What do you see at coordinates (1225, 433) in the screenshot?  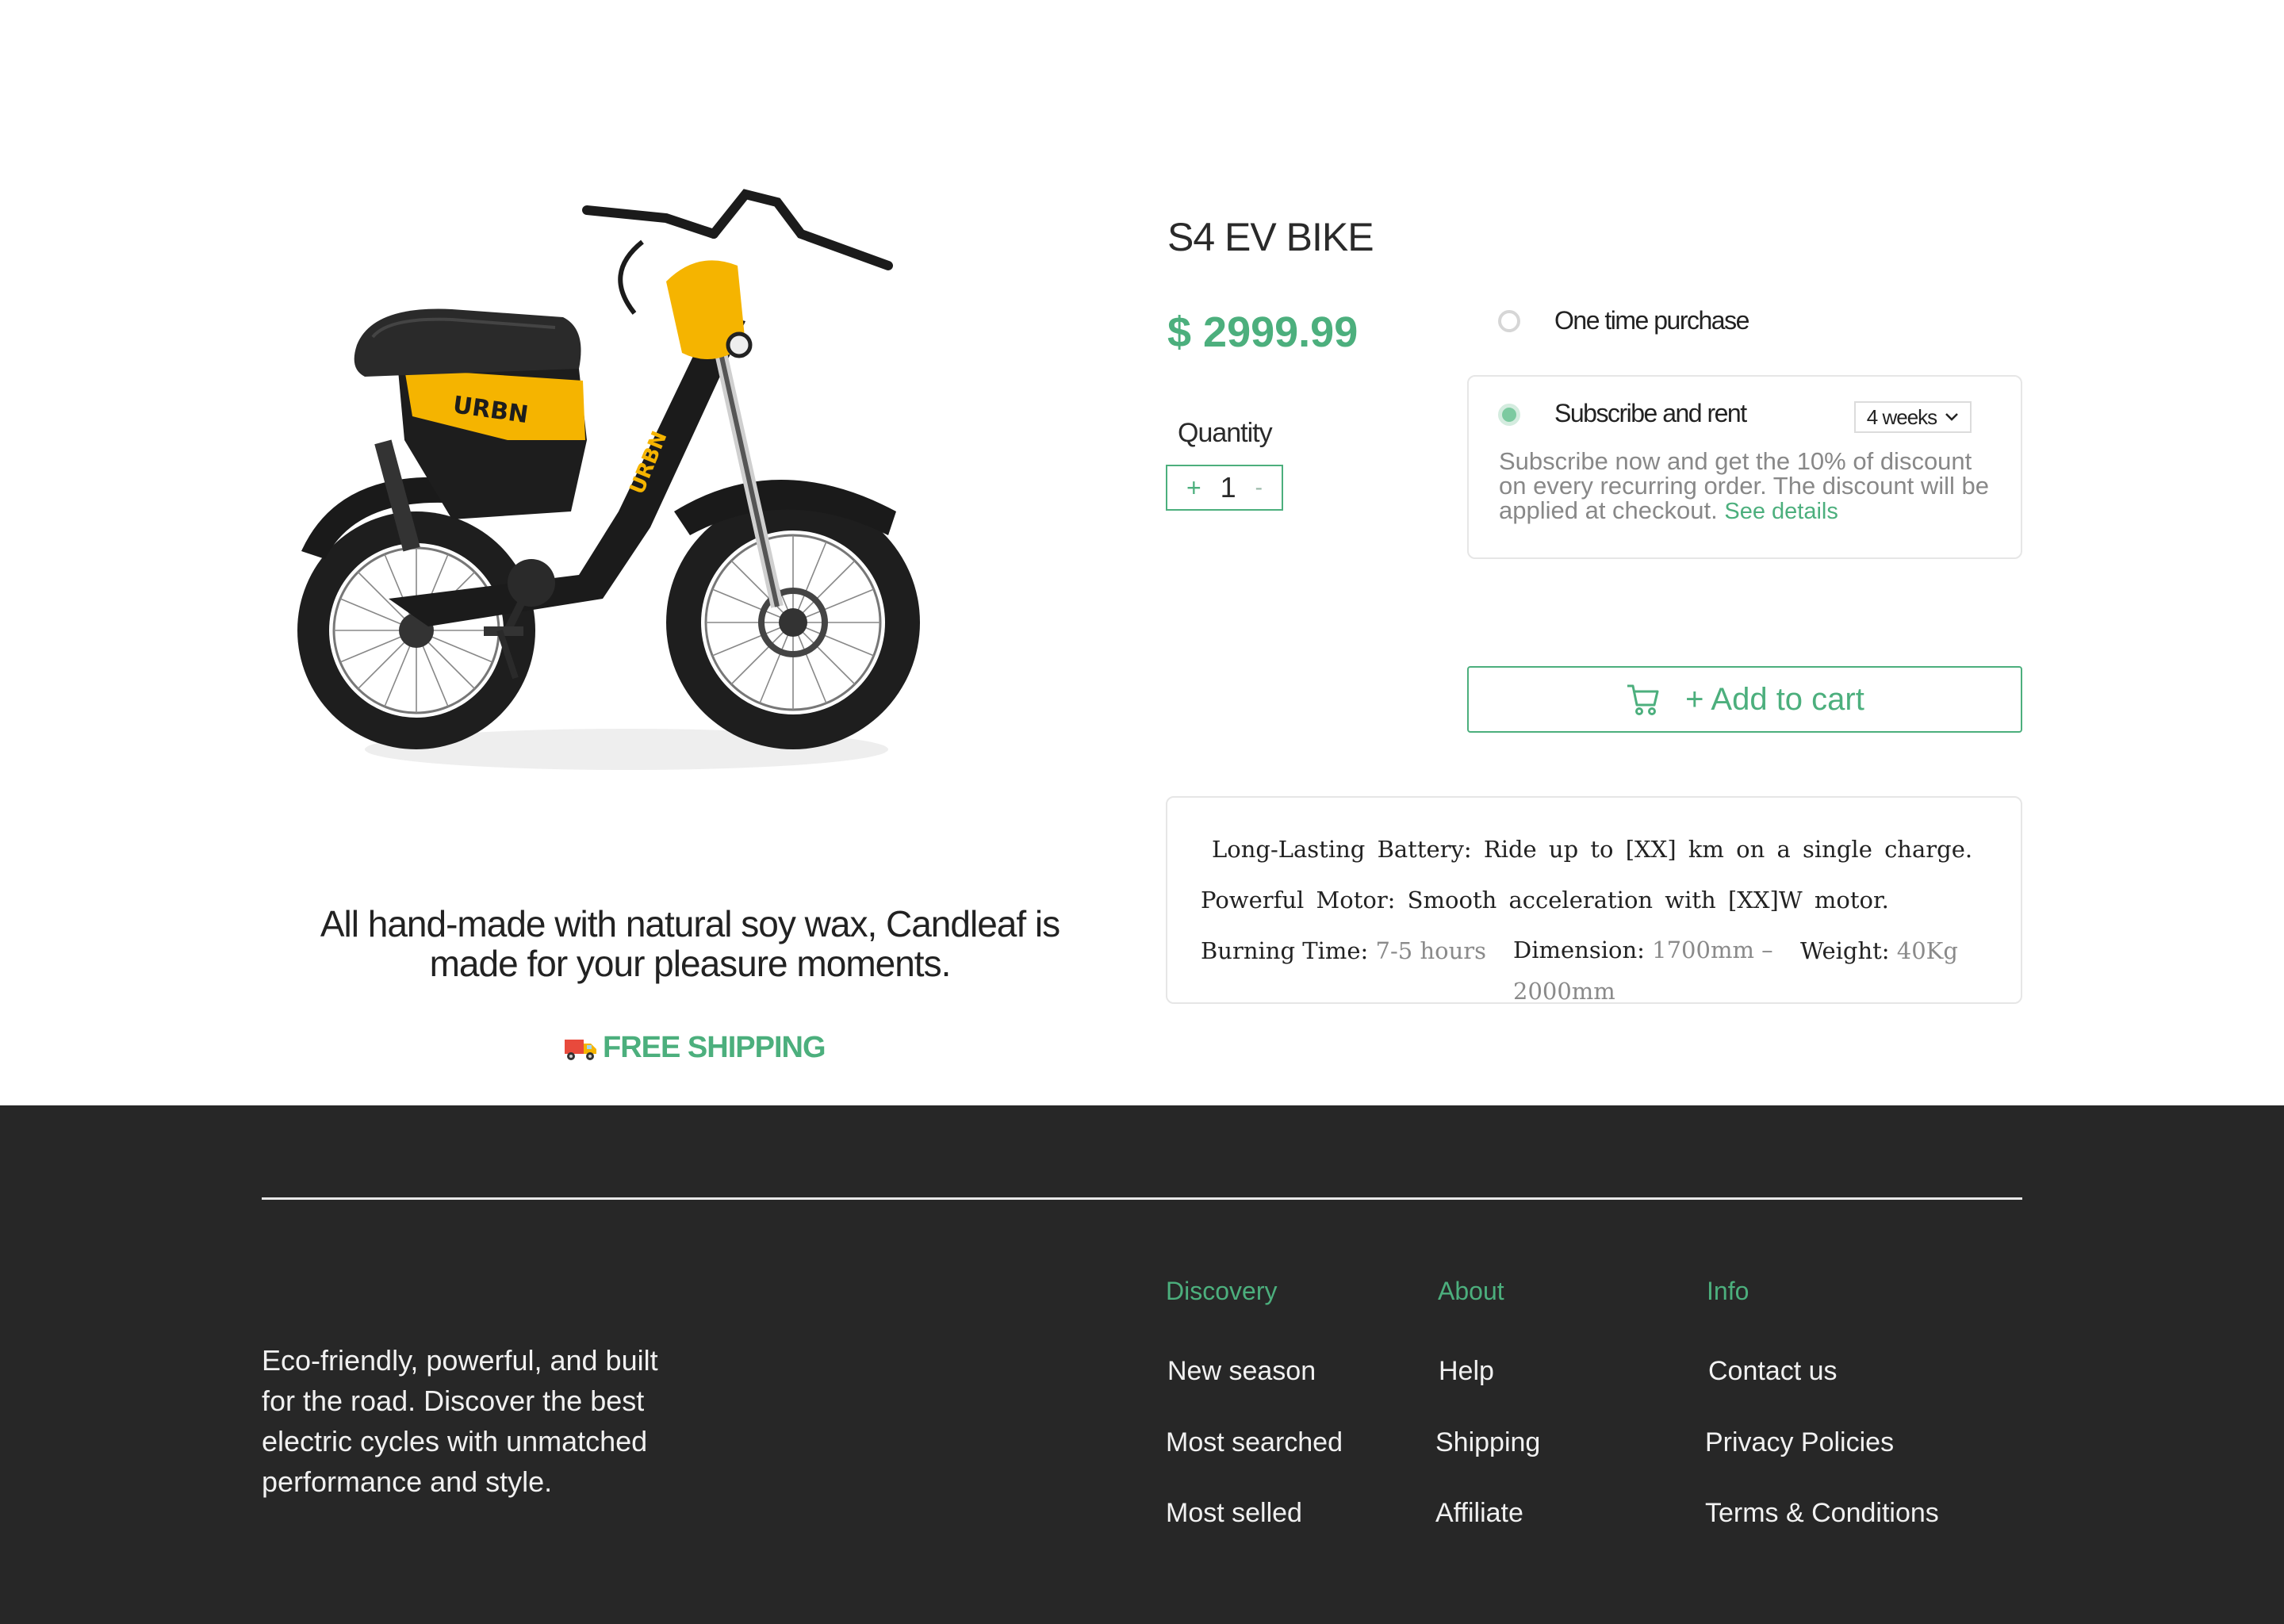 I see `quantity-label: Quantity` at bounding box center [1225, 433].